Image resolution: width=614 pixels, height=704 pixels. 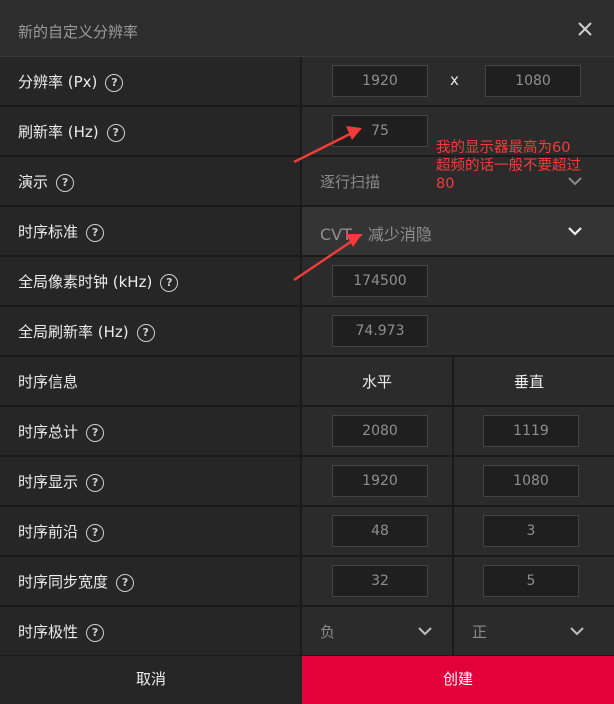 What do you see at coordinates (48, 432) in the screenshot?
I see `timing-total-label: 时序总计` at bounding box center [48, 432].